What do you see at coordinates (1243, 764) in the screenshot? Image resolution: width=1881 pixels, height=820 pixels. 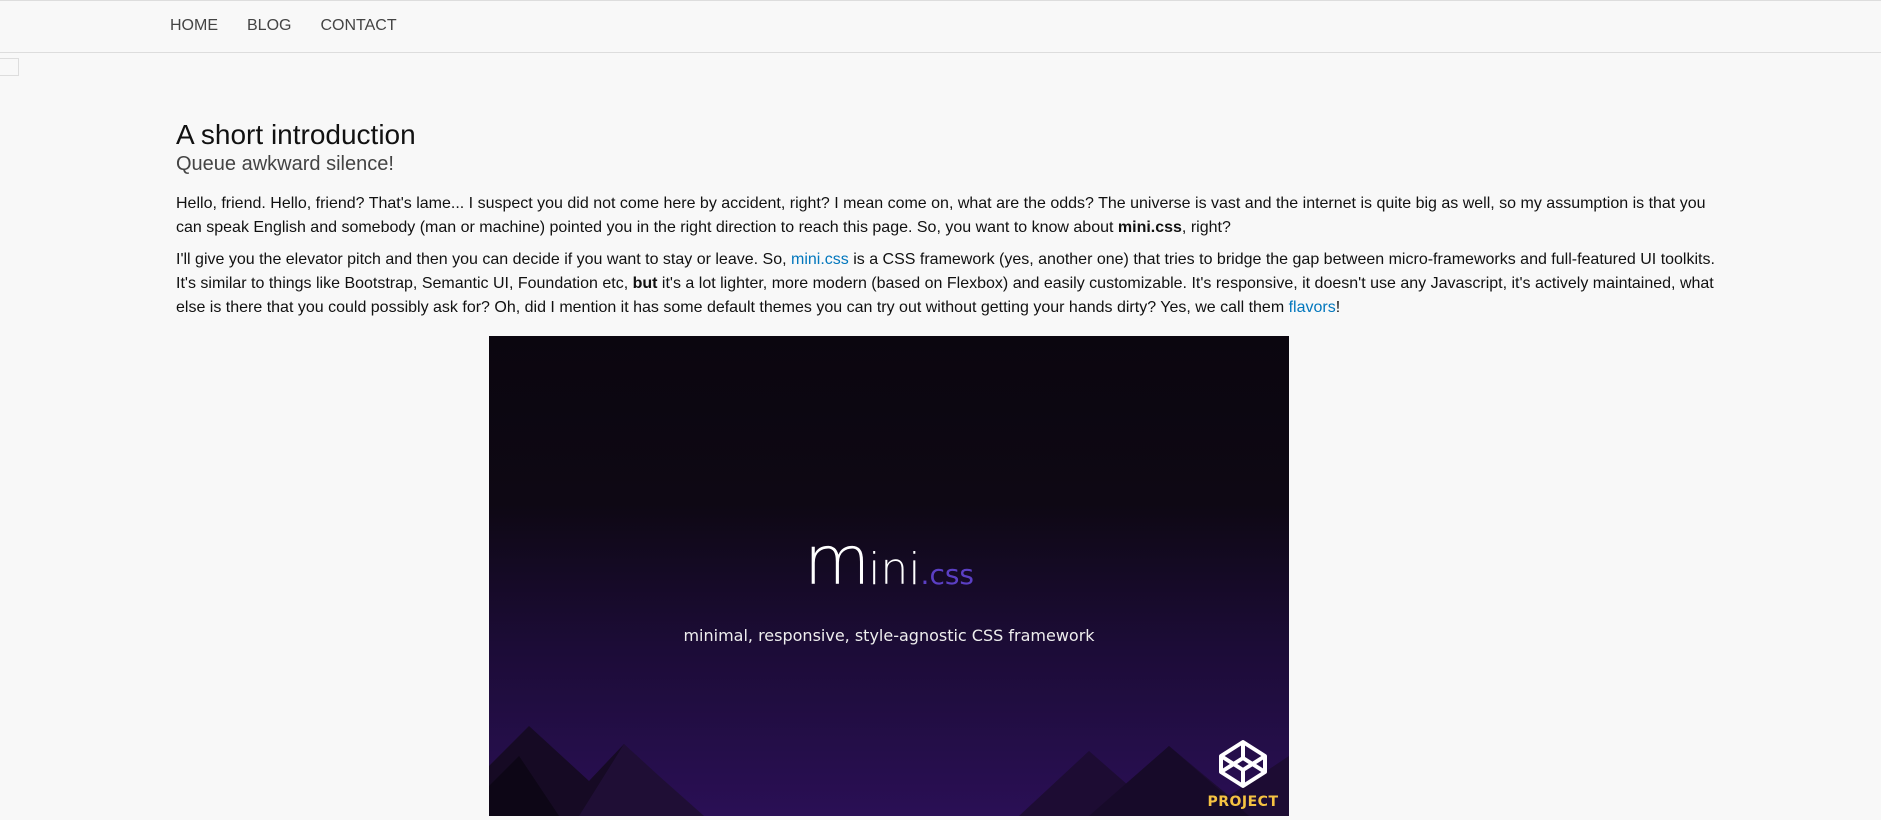 I see `codepen-icon` at bounding box center [1243, 764].